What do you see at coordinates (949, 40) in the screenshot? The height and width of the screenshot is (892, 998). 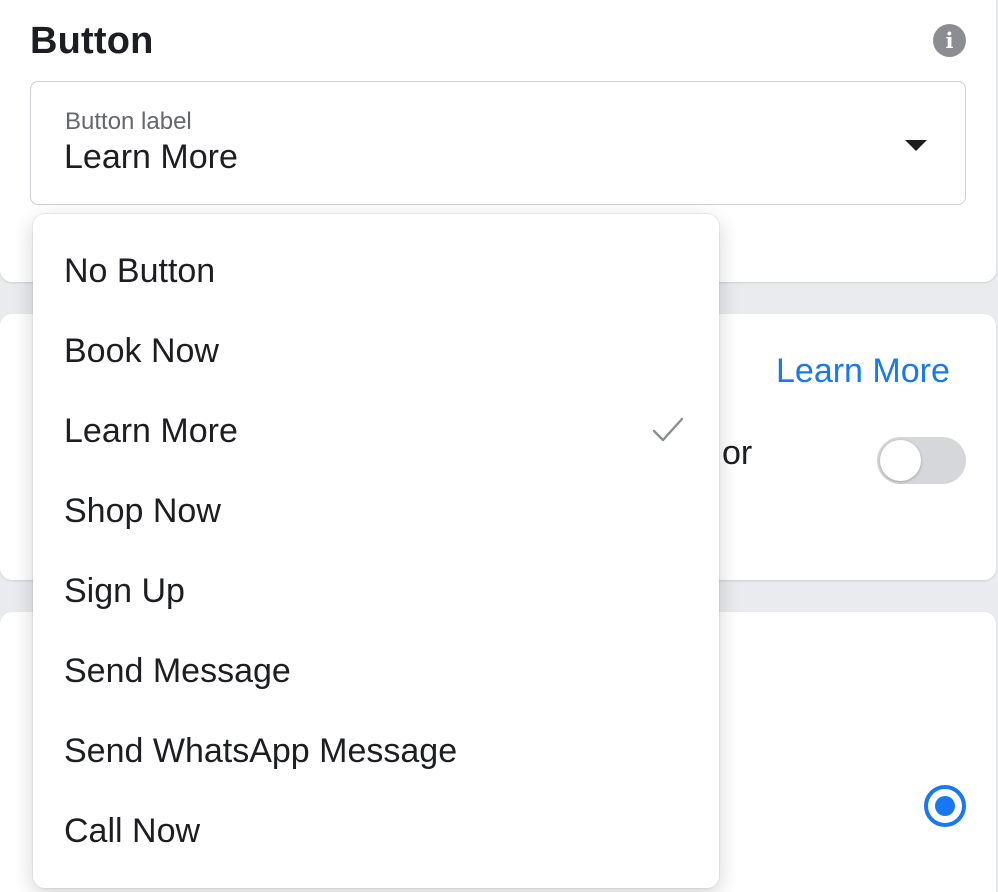 I see `info-icon: i` at bounding box center [949, 40].